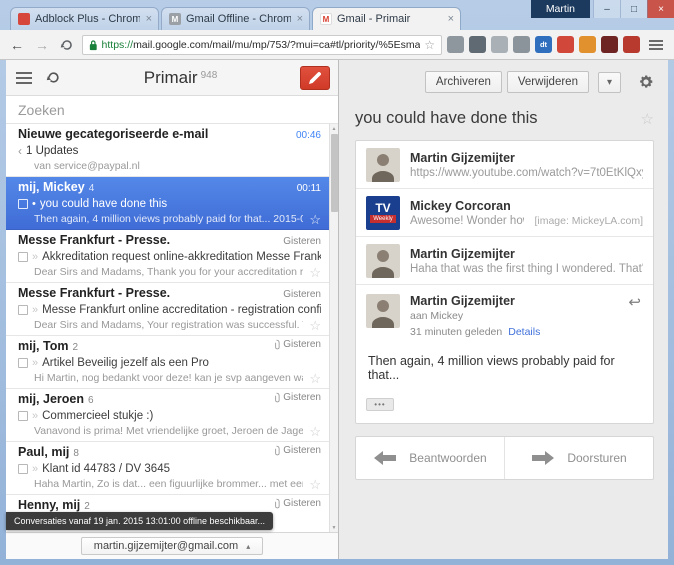 This screenshot has height=565, width=674. I want to click on account-bar: martin.gijzemijter@gmail.com ▴, so click(172, 545).